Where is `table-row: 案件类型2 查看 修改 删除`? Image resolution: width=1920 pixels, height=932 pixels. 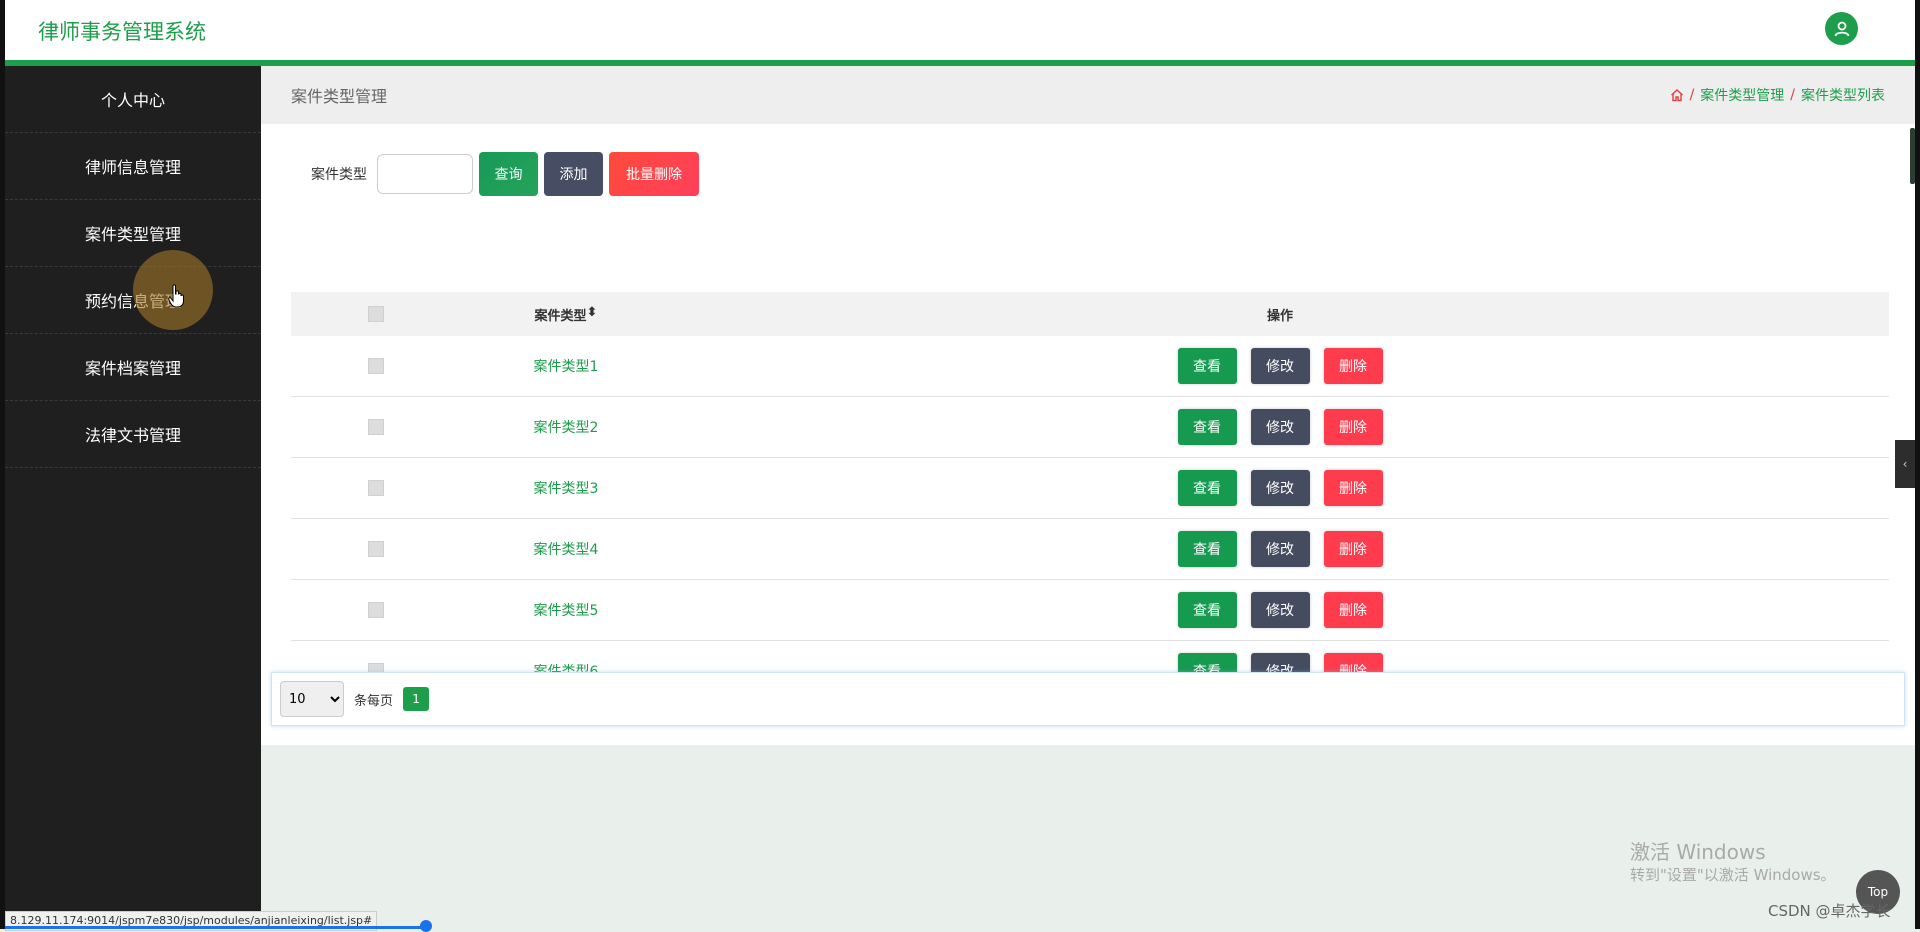 table-row: 案件类型2 查看 修改 删除 is located at coordinates (1090, 427).